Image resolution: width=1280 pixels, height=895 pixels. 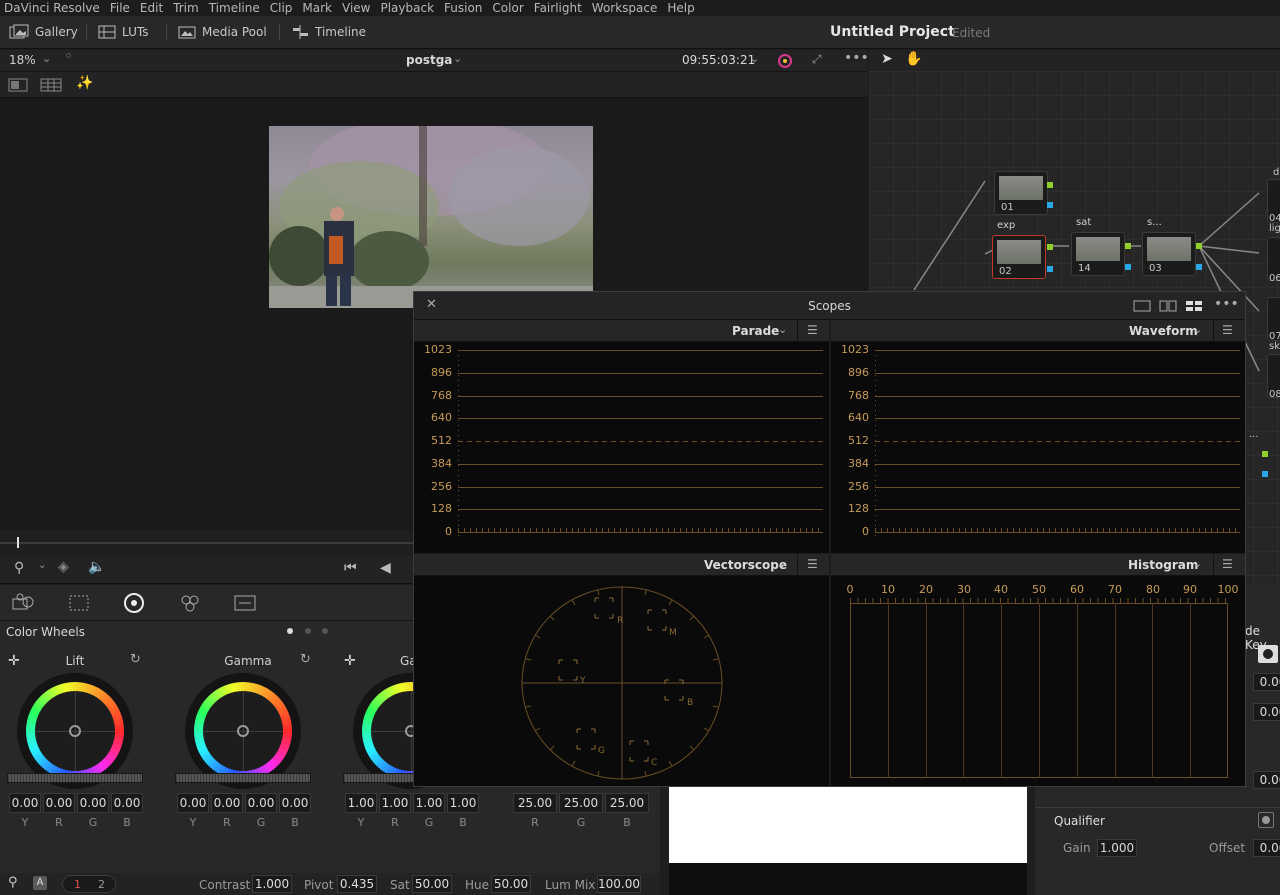 What do you see at coordinates (432, 884) in the screenshot?
I see `sat-field: 50.00` at bounding box center [432, 884].